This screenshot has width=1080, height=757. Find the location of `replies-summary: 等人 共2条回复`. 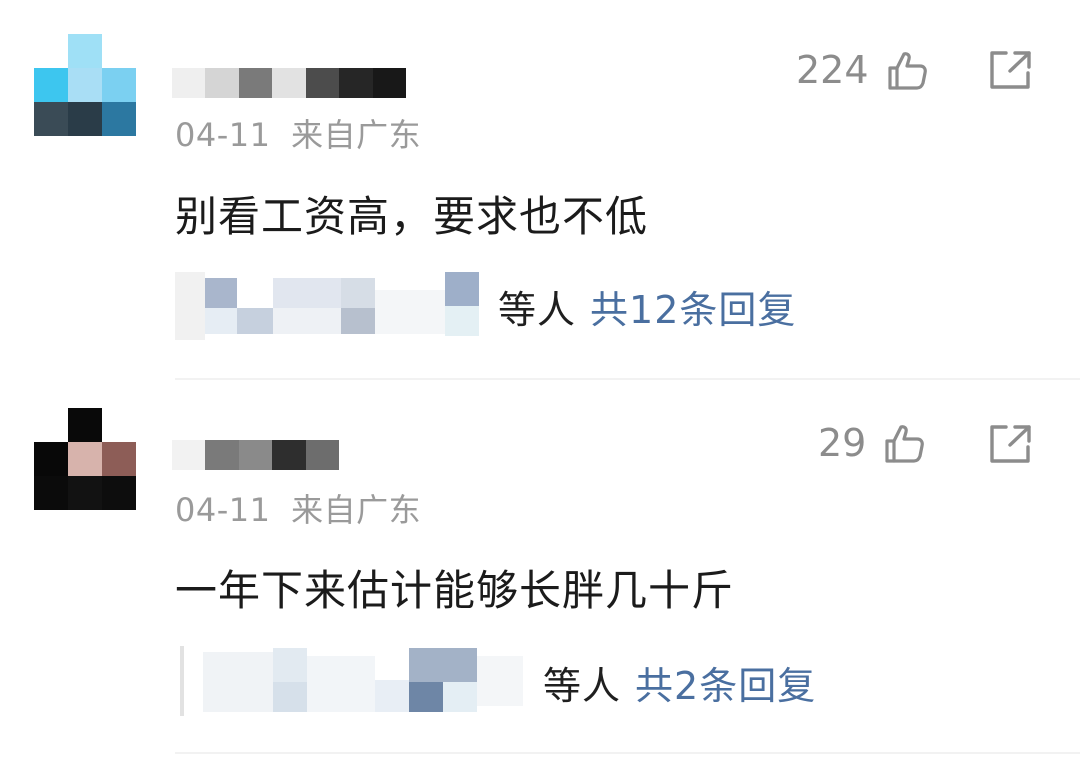

replies-summary: 等人 共2条回复 is located at coordinates (495, 682).